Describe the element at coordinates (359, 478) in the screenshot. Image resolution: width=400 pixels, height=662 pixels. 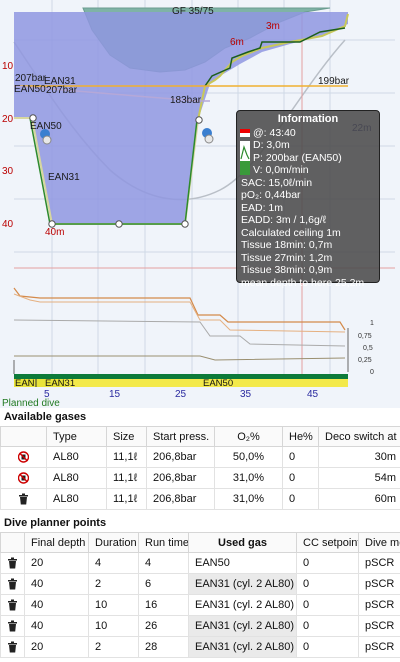
I see `gas-deco-switch: 54m` at that location.